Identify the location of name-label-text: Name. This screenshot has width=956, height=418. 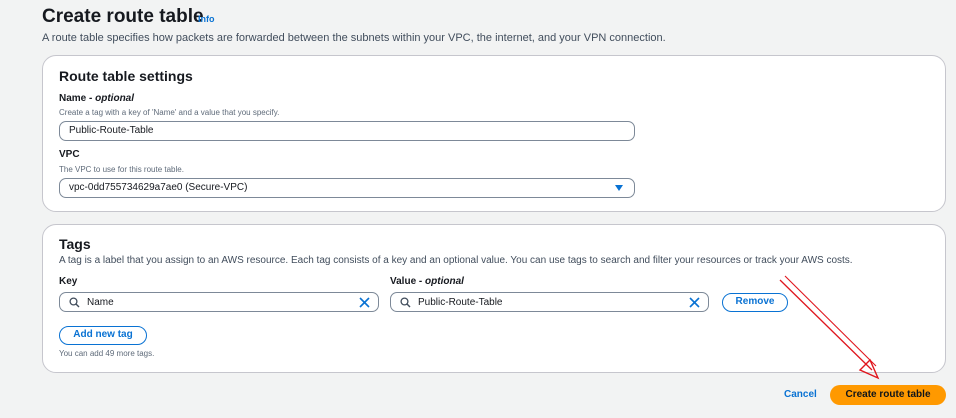
(73, 98).